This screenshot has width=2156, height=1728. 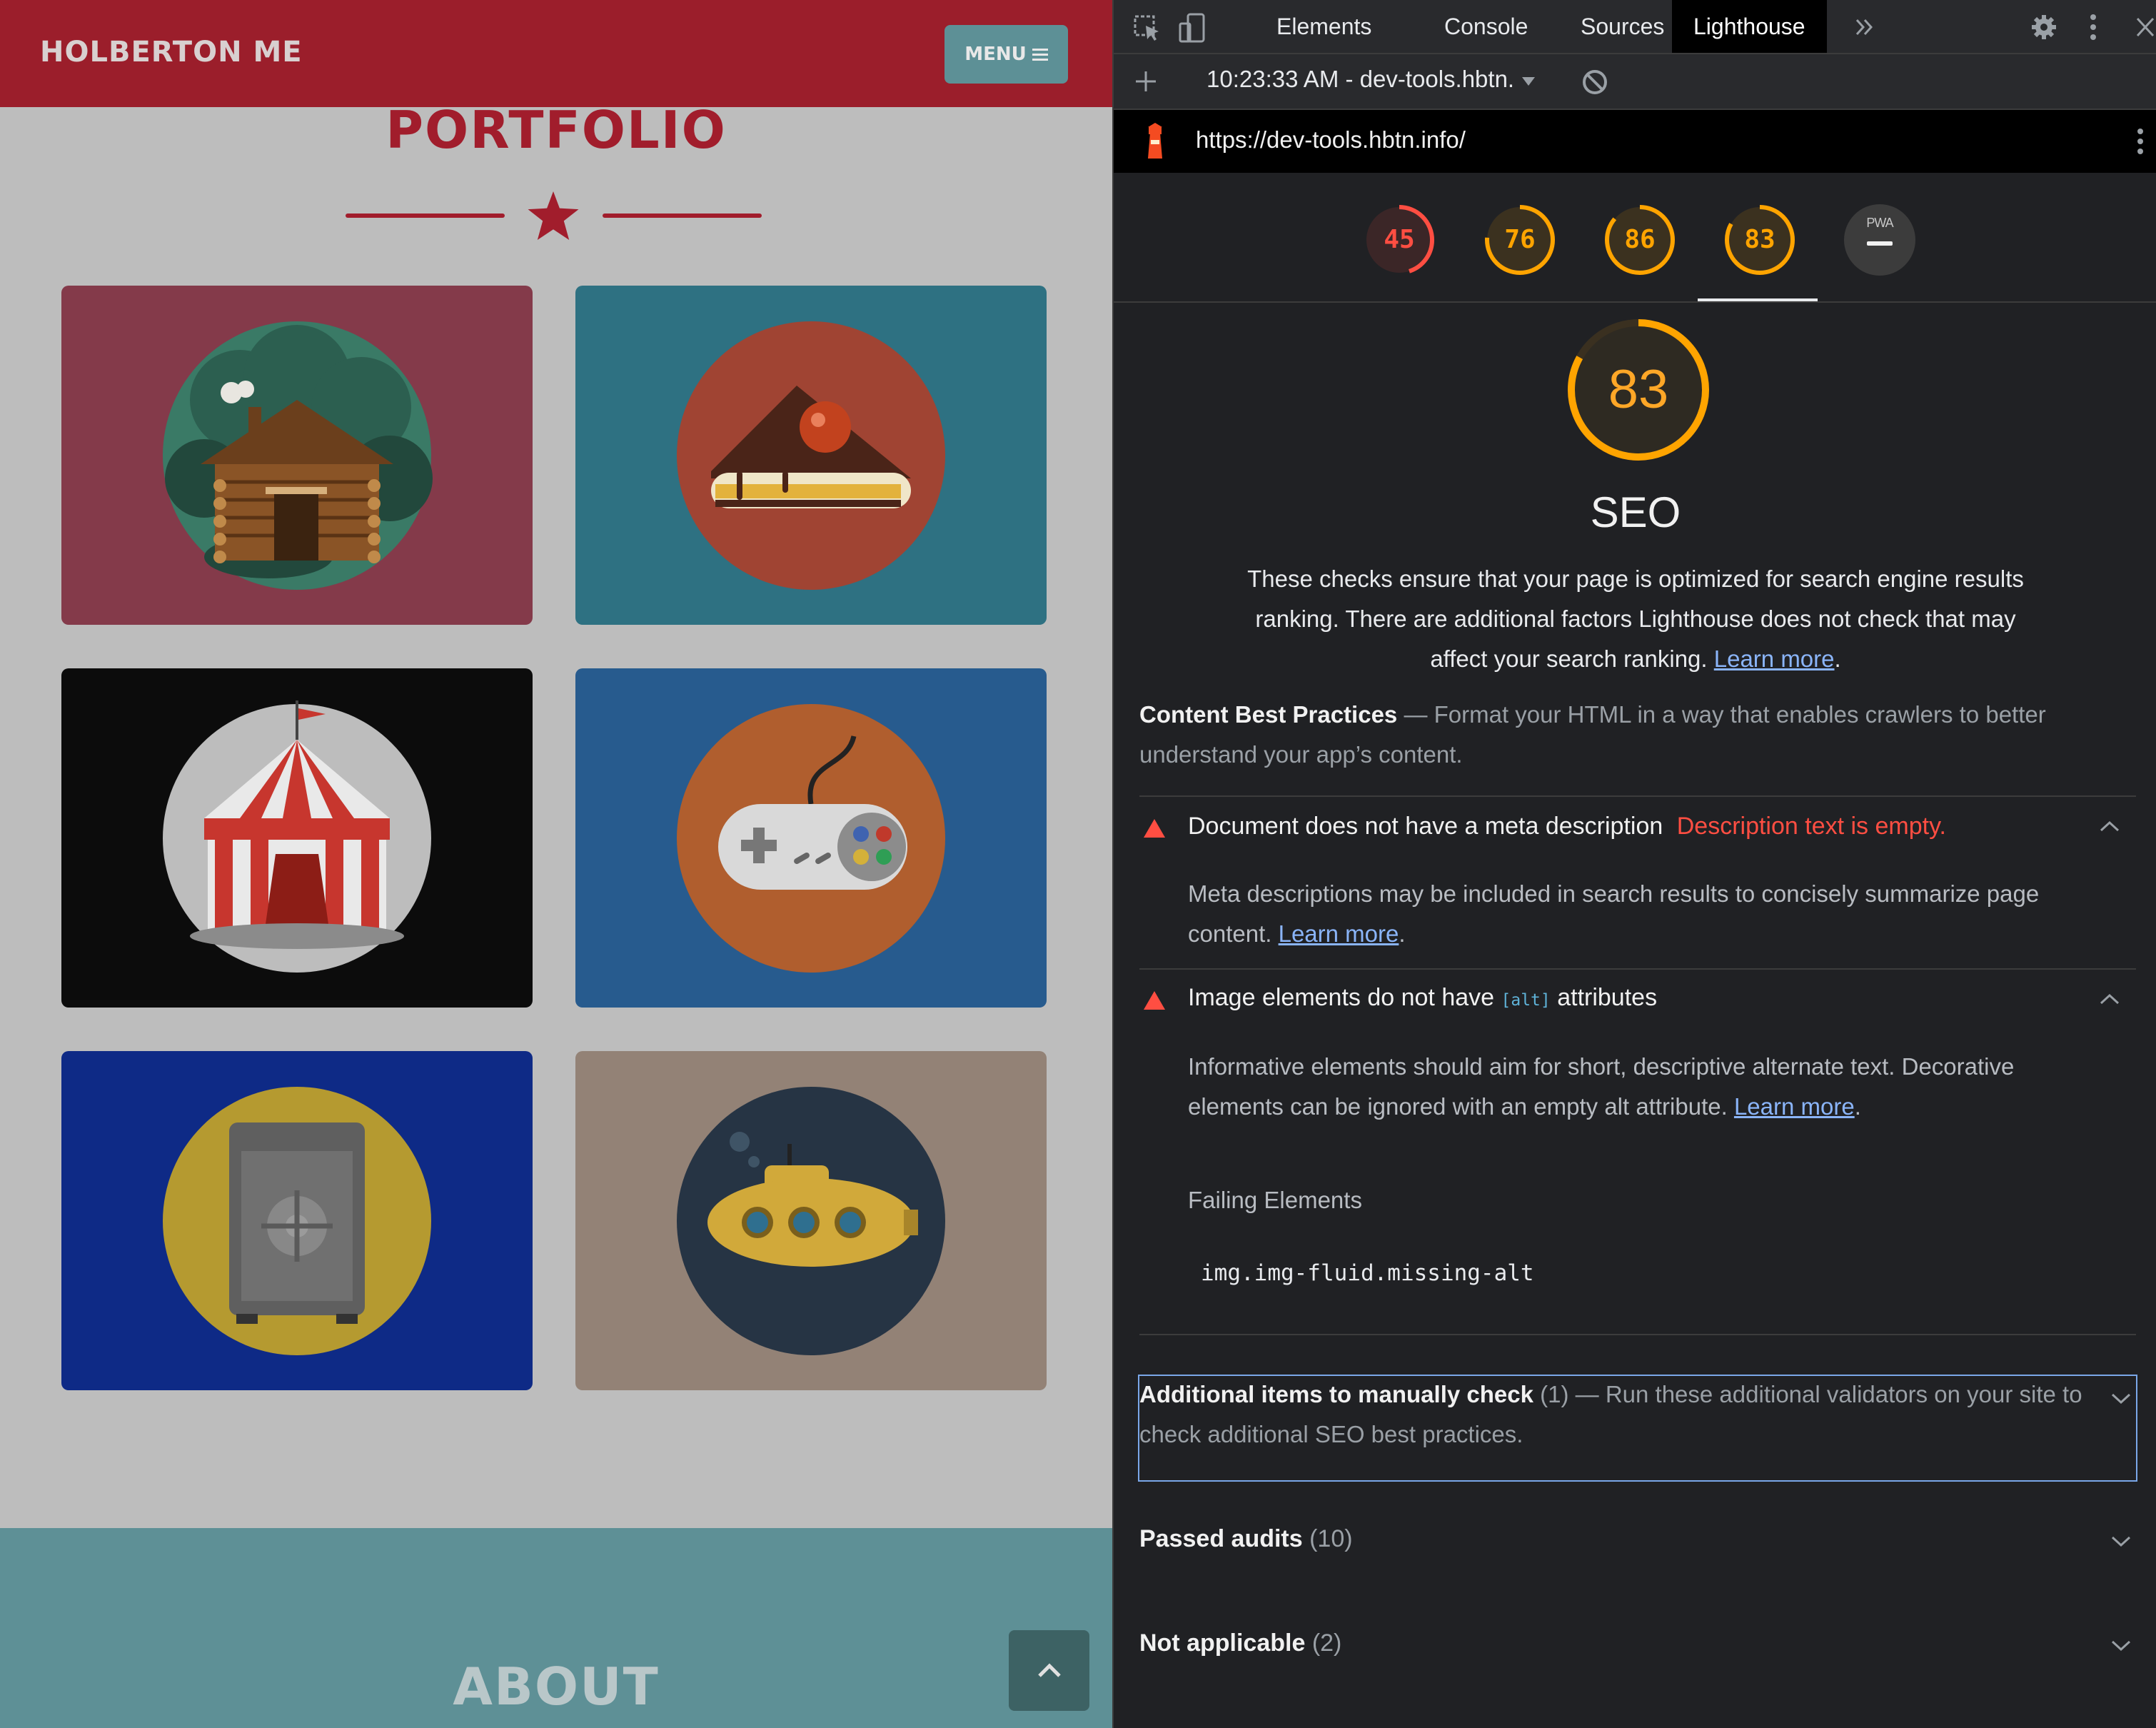 What do you see at coordinates (1223, 1643) in the screenshot?
I see `group-title: Not applicable` at bounding box center [1223, 1643].